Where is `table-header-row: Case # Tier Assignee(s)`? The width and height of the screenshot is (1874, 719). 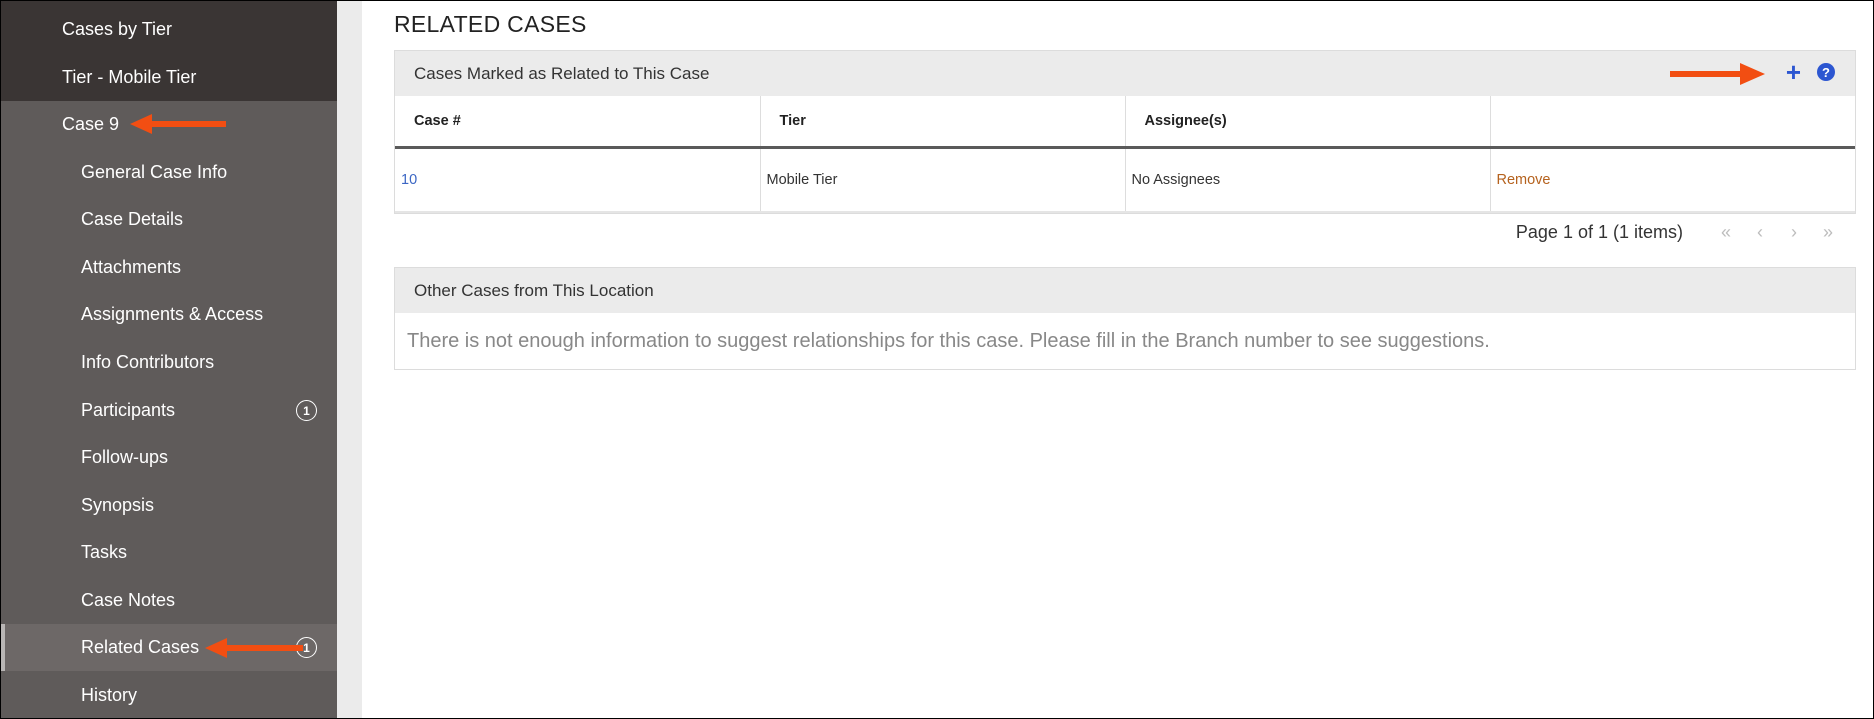
table-header-row: Case # Tier Assignee(s) is located at coordinates (1125, 122).